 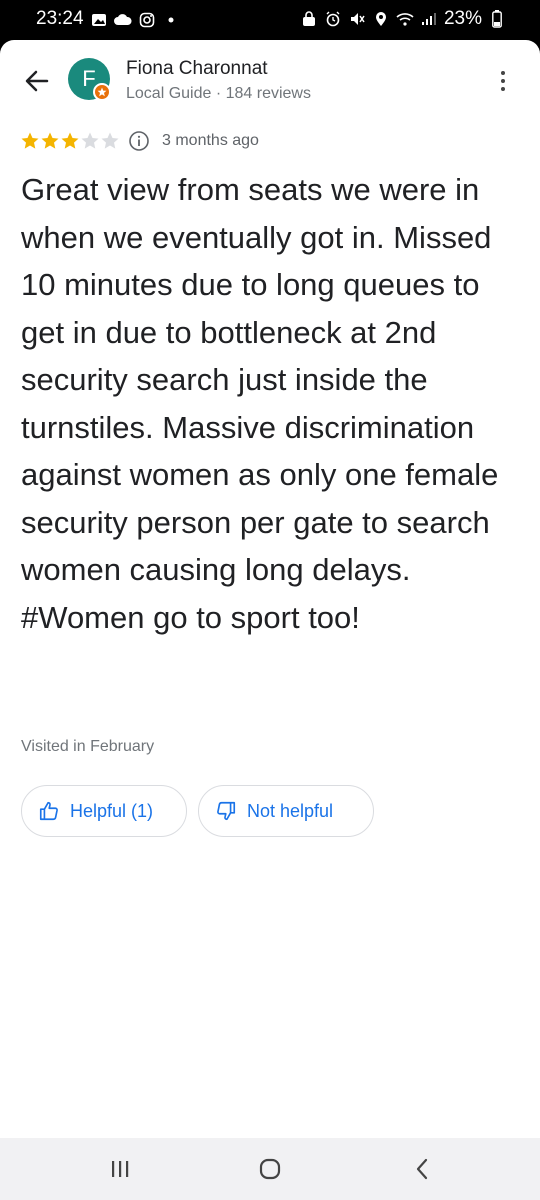 I want to click on wifi-icon, so click(x=405, y=19).